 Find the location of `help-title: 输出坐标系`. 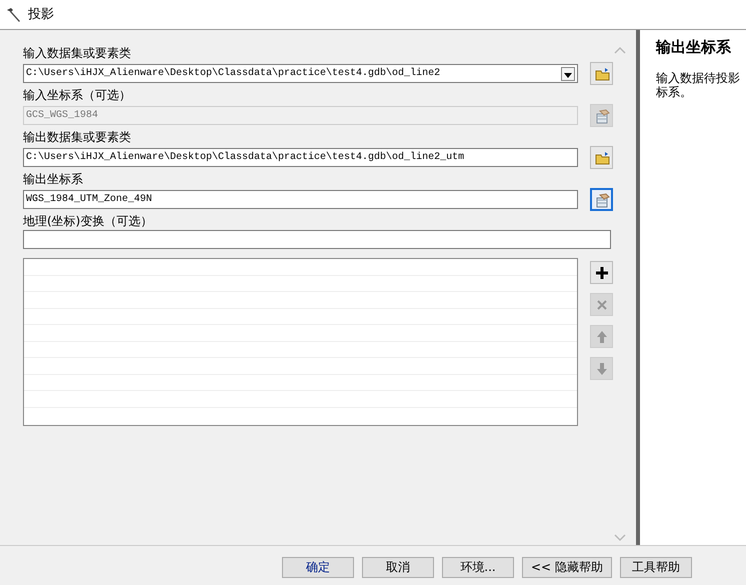

help-title: 输出坐标系 is located at coordinates (694, 47).